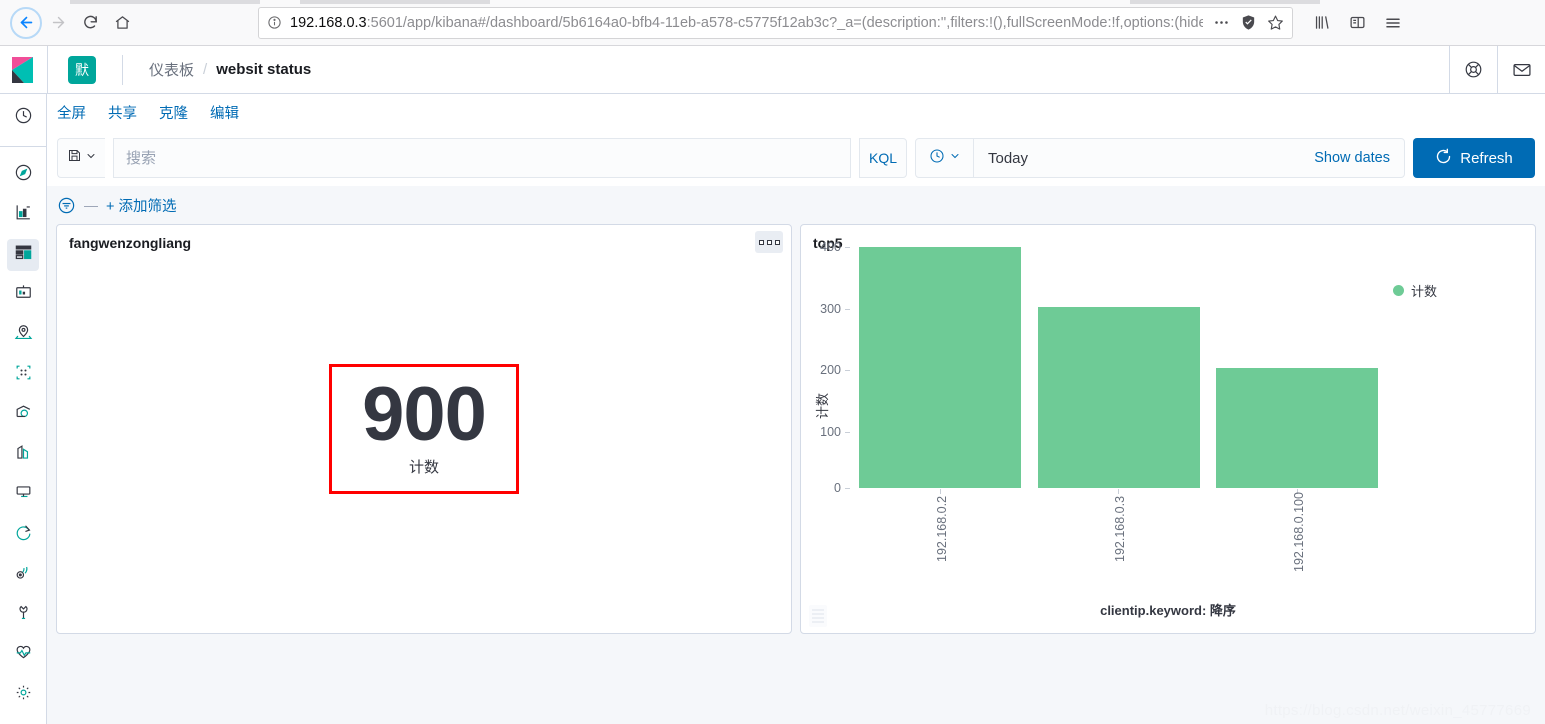 The width and height of the screenshot is (1545, 724). I want to click on canvas-icon, so click(23, 295).